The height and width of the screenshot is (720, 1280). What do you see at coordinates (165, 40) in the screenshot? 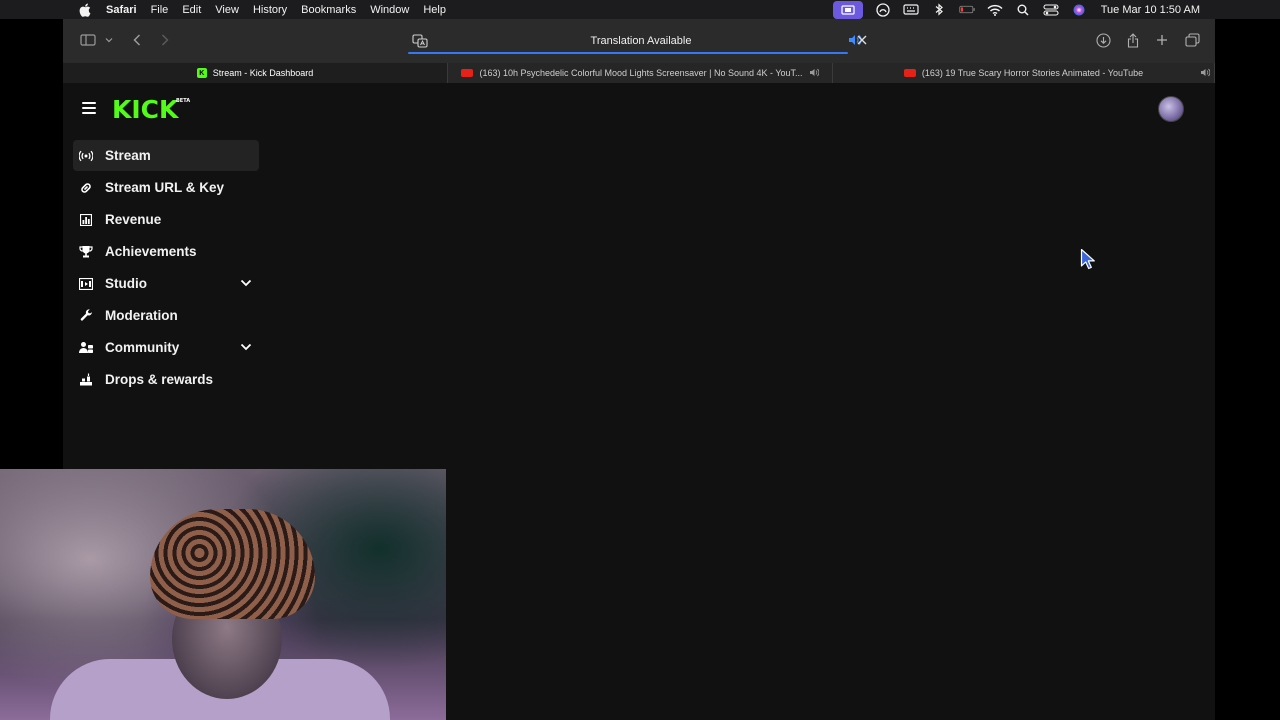
I see `forward-arrow-icon` at bounding box center [165, 40].